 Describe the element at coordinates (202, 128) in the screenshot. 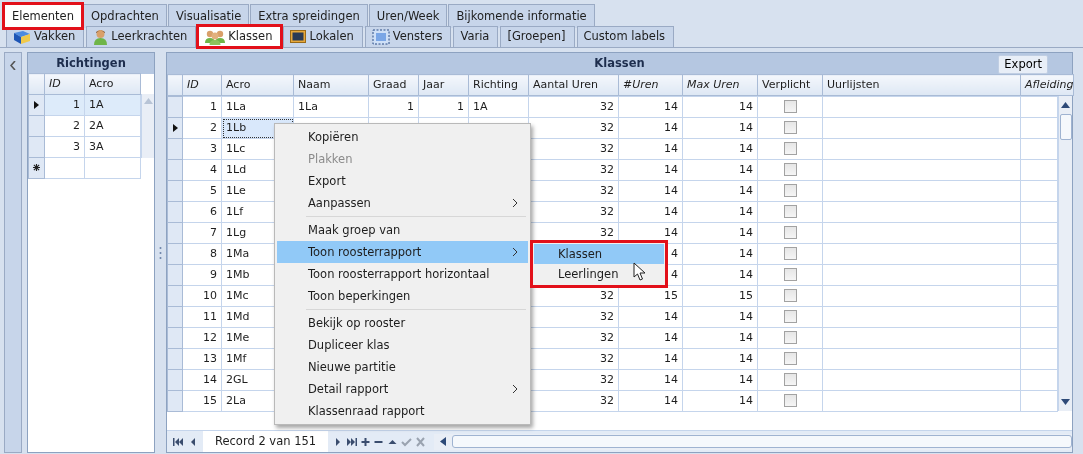

I see `table-cell: 2` at that location.